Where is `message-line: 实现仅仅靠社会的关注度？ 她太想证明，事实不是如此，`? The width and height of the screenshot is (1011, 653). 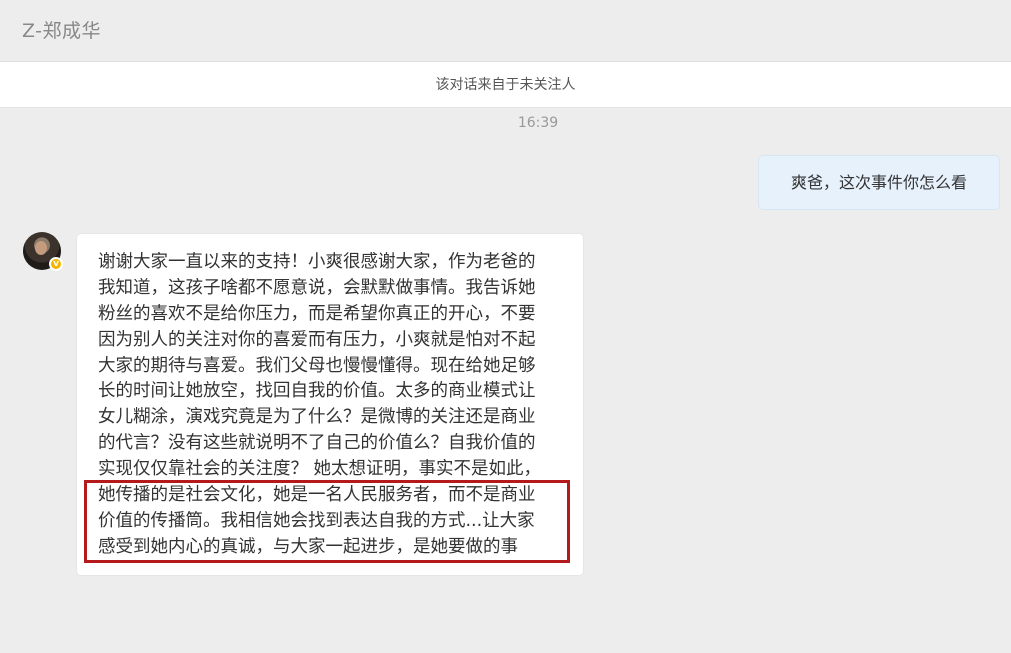
message-line: 实现仅仅靠社会的关注度？ 她太想证明，事实不是如此， is located at coordinates (320, 469).